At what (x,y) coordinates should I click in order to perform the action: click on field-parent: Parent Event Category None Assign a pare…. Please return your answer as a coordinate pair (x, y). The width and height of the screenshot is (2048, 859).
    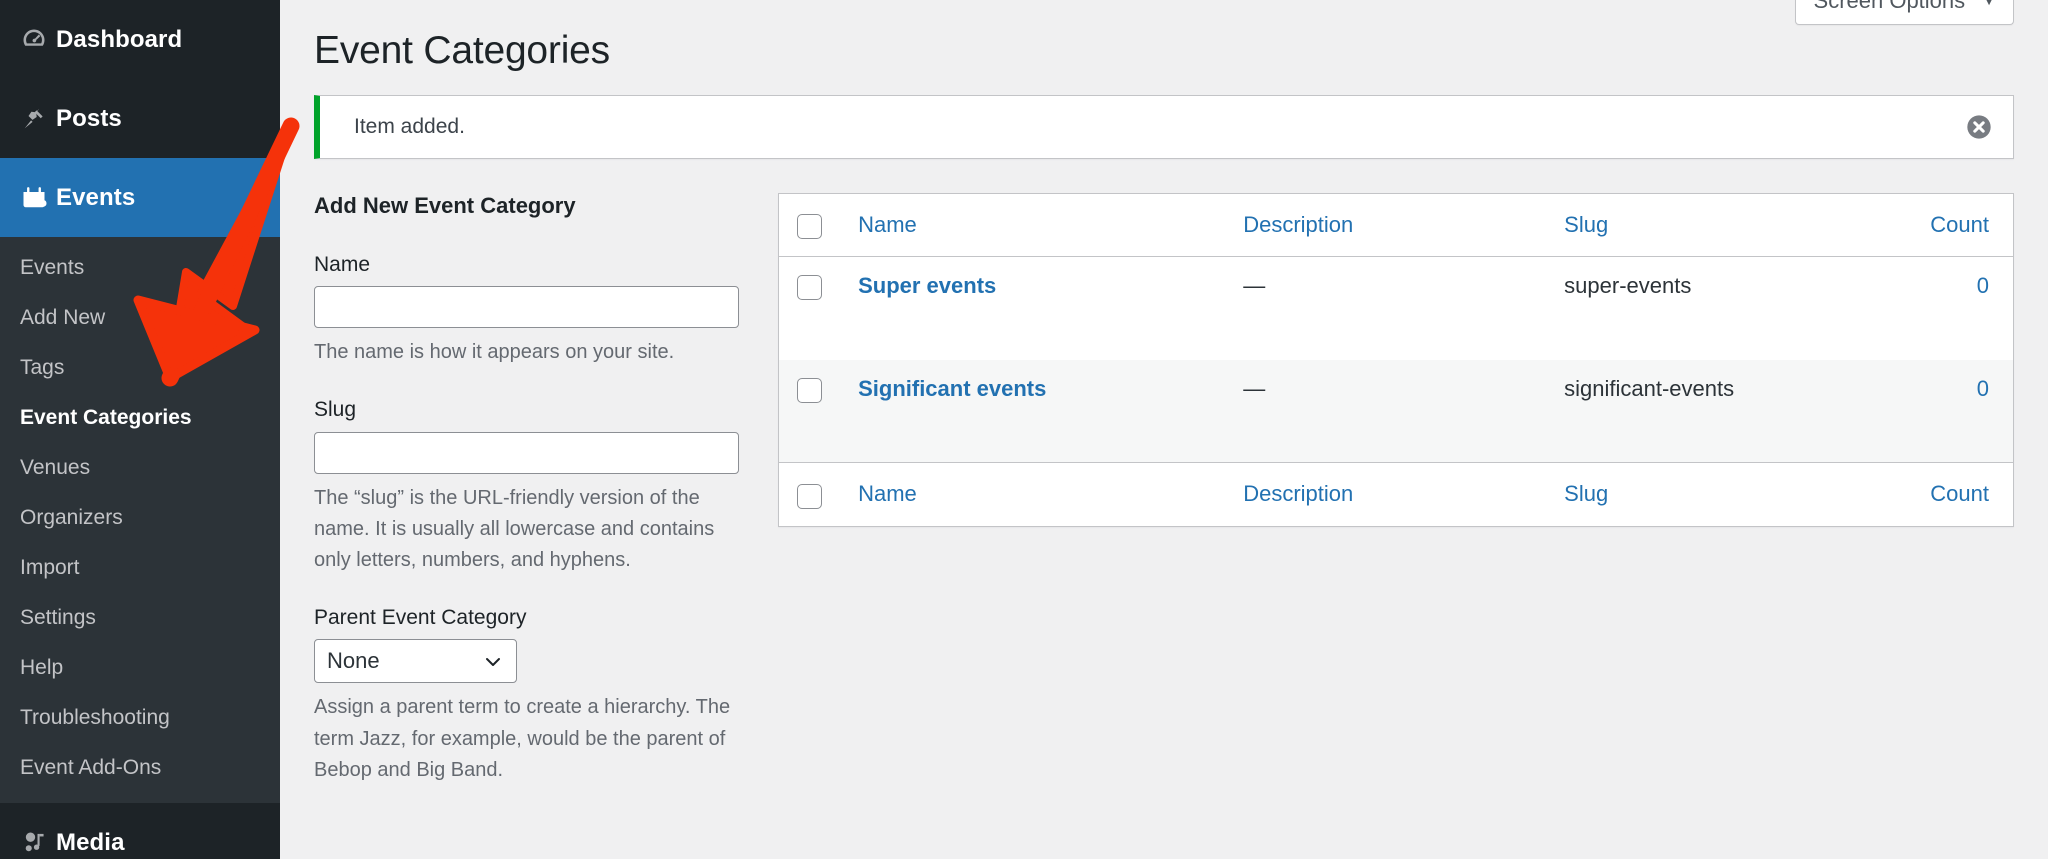
    Looking at the image, I should click on (529, 695).